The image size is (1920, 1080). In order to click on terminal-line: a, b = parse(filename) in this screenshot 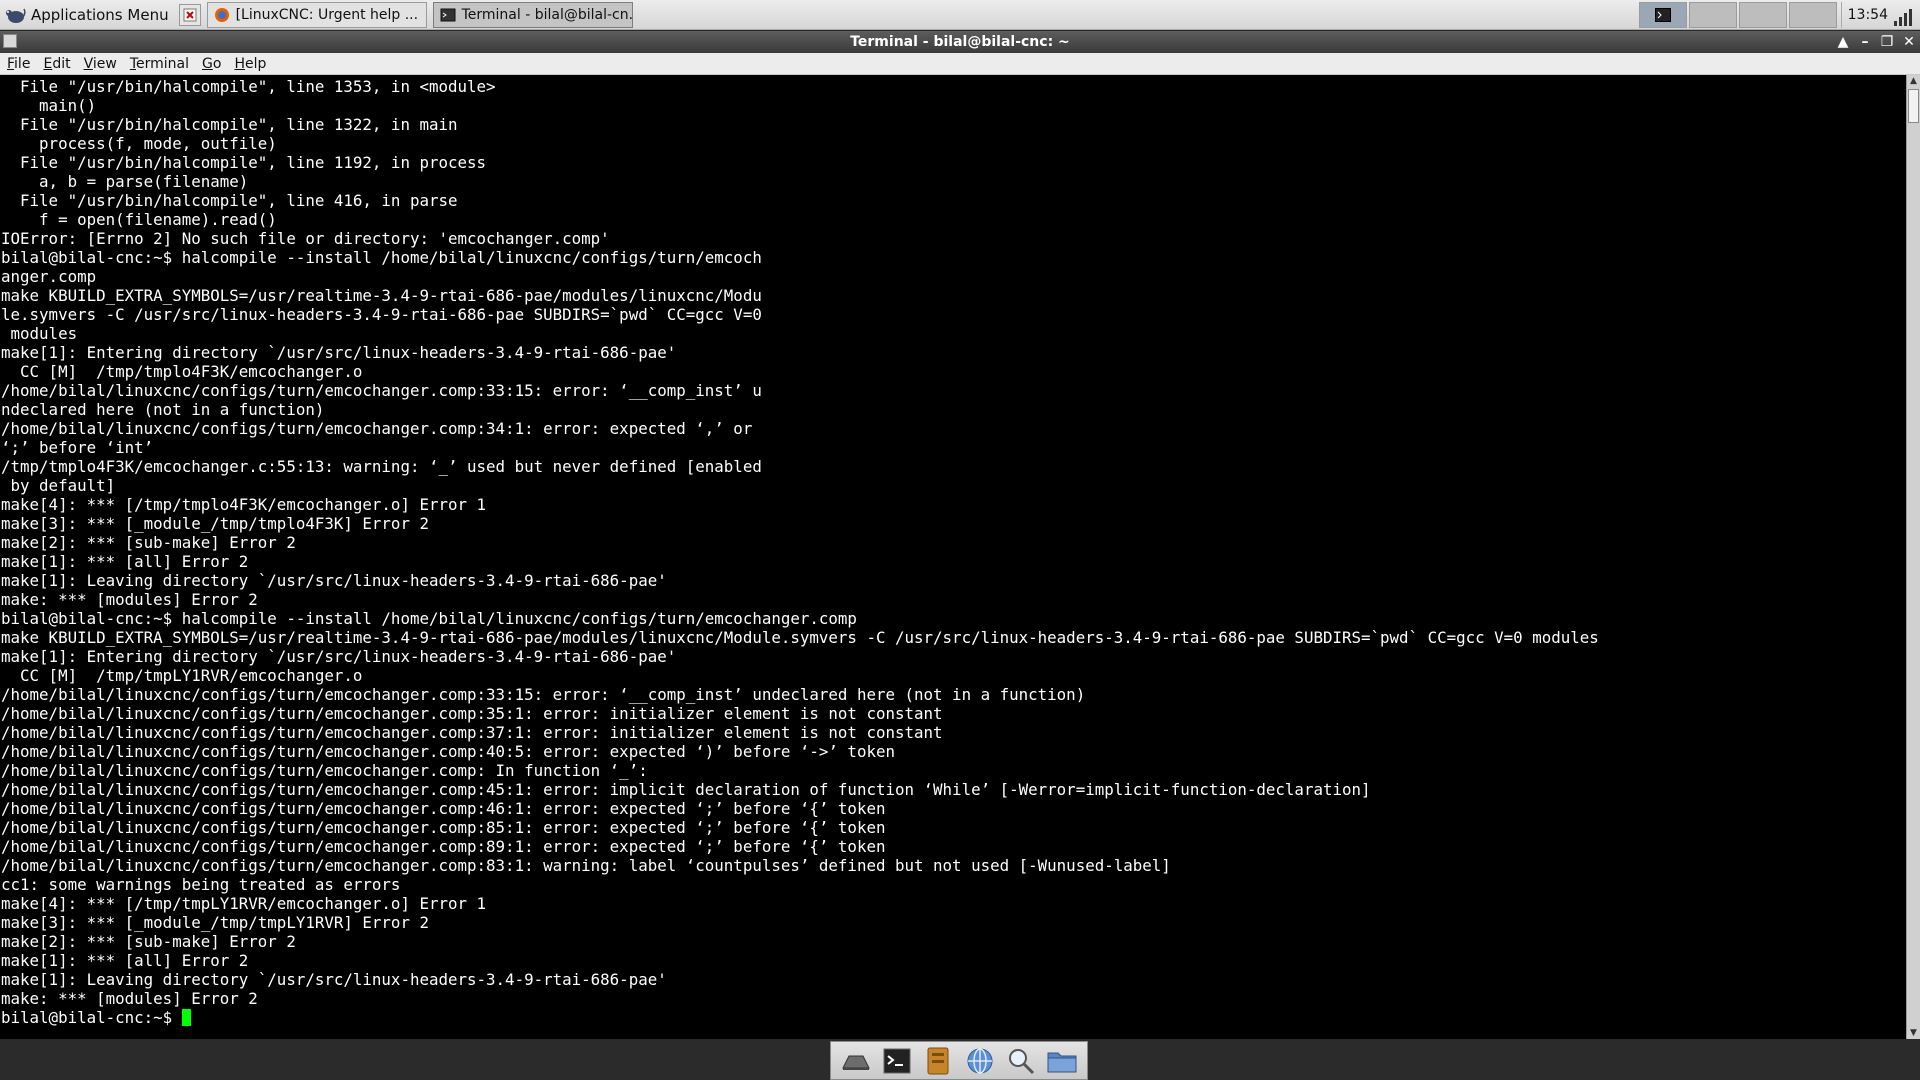, I will do `click(144, 181)`.